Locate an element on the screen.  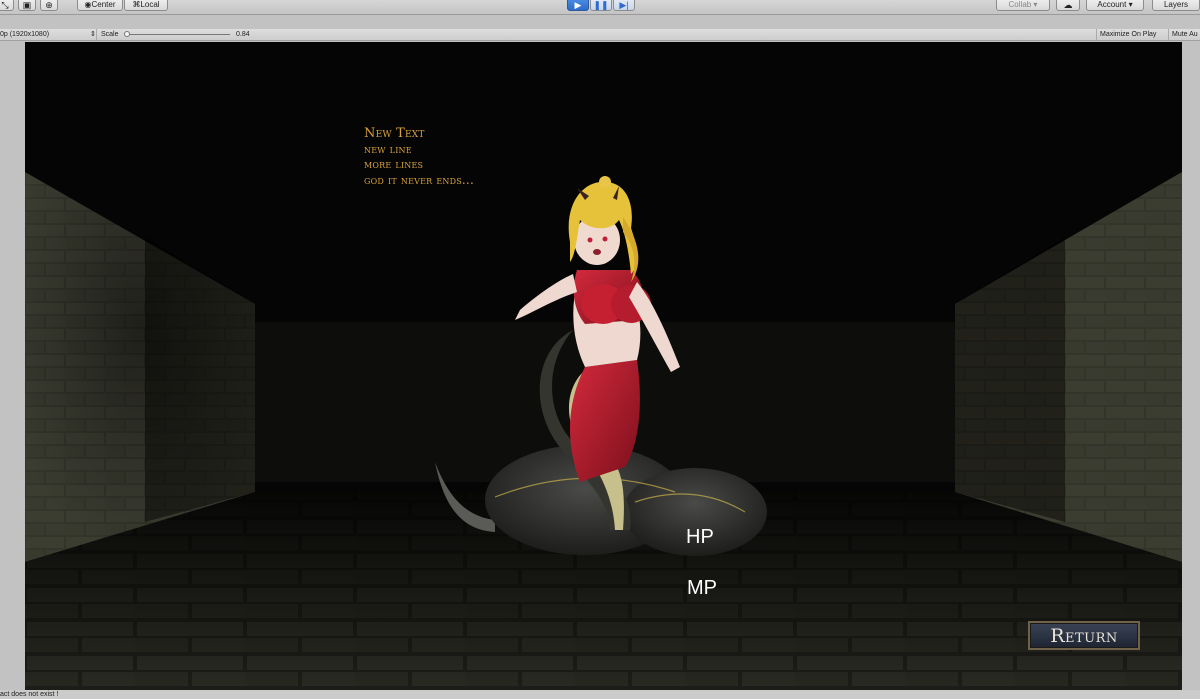
pivot-center-button: ◉Center is located at coordinates (100, 5).